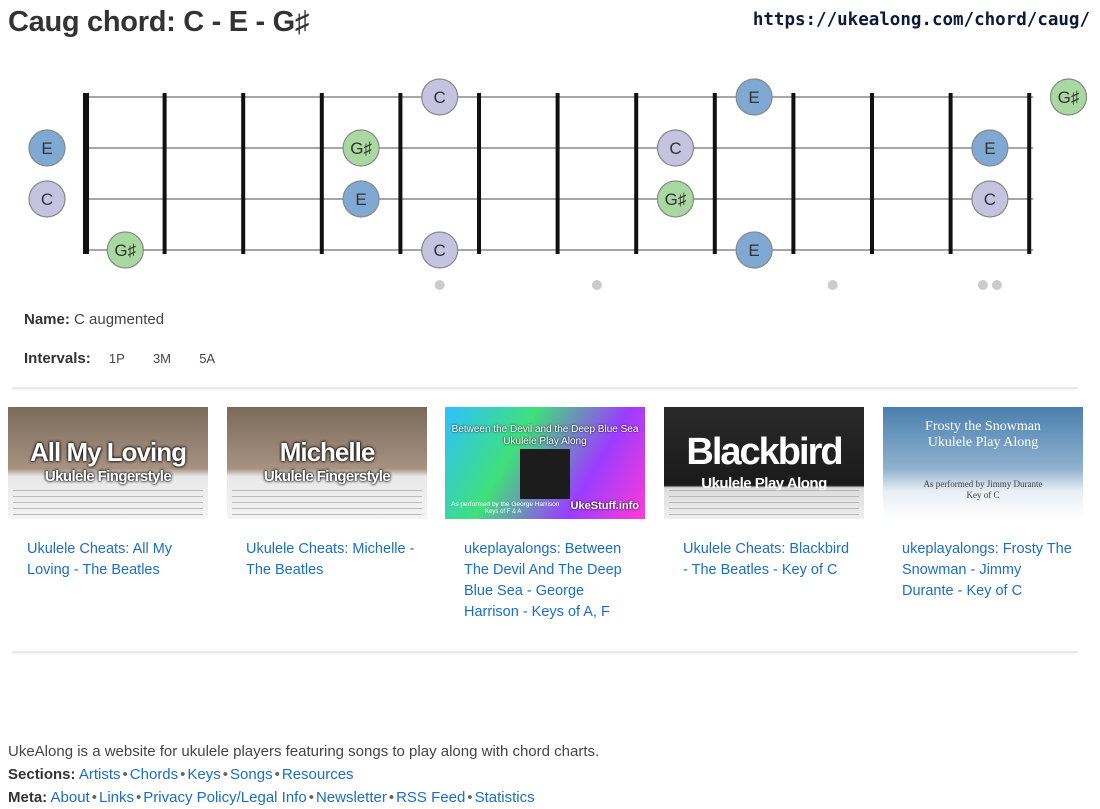  Describe the element at coordinates (351, 797) in the screenshot. I see `footer-link-newsletter: Newsletter` at that location.